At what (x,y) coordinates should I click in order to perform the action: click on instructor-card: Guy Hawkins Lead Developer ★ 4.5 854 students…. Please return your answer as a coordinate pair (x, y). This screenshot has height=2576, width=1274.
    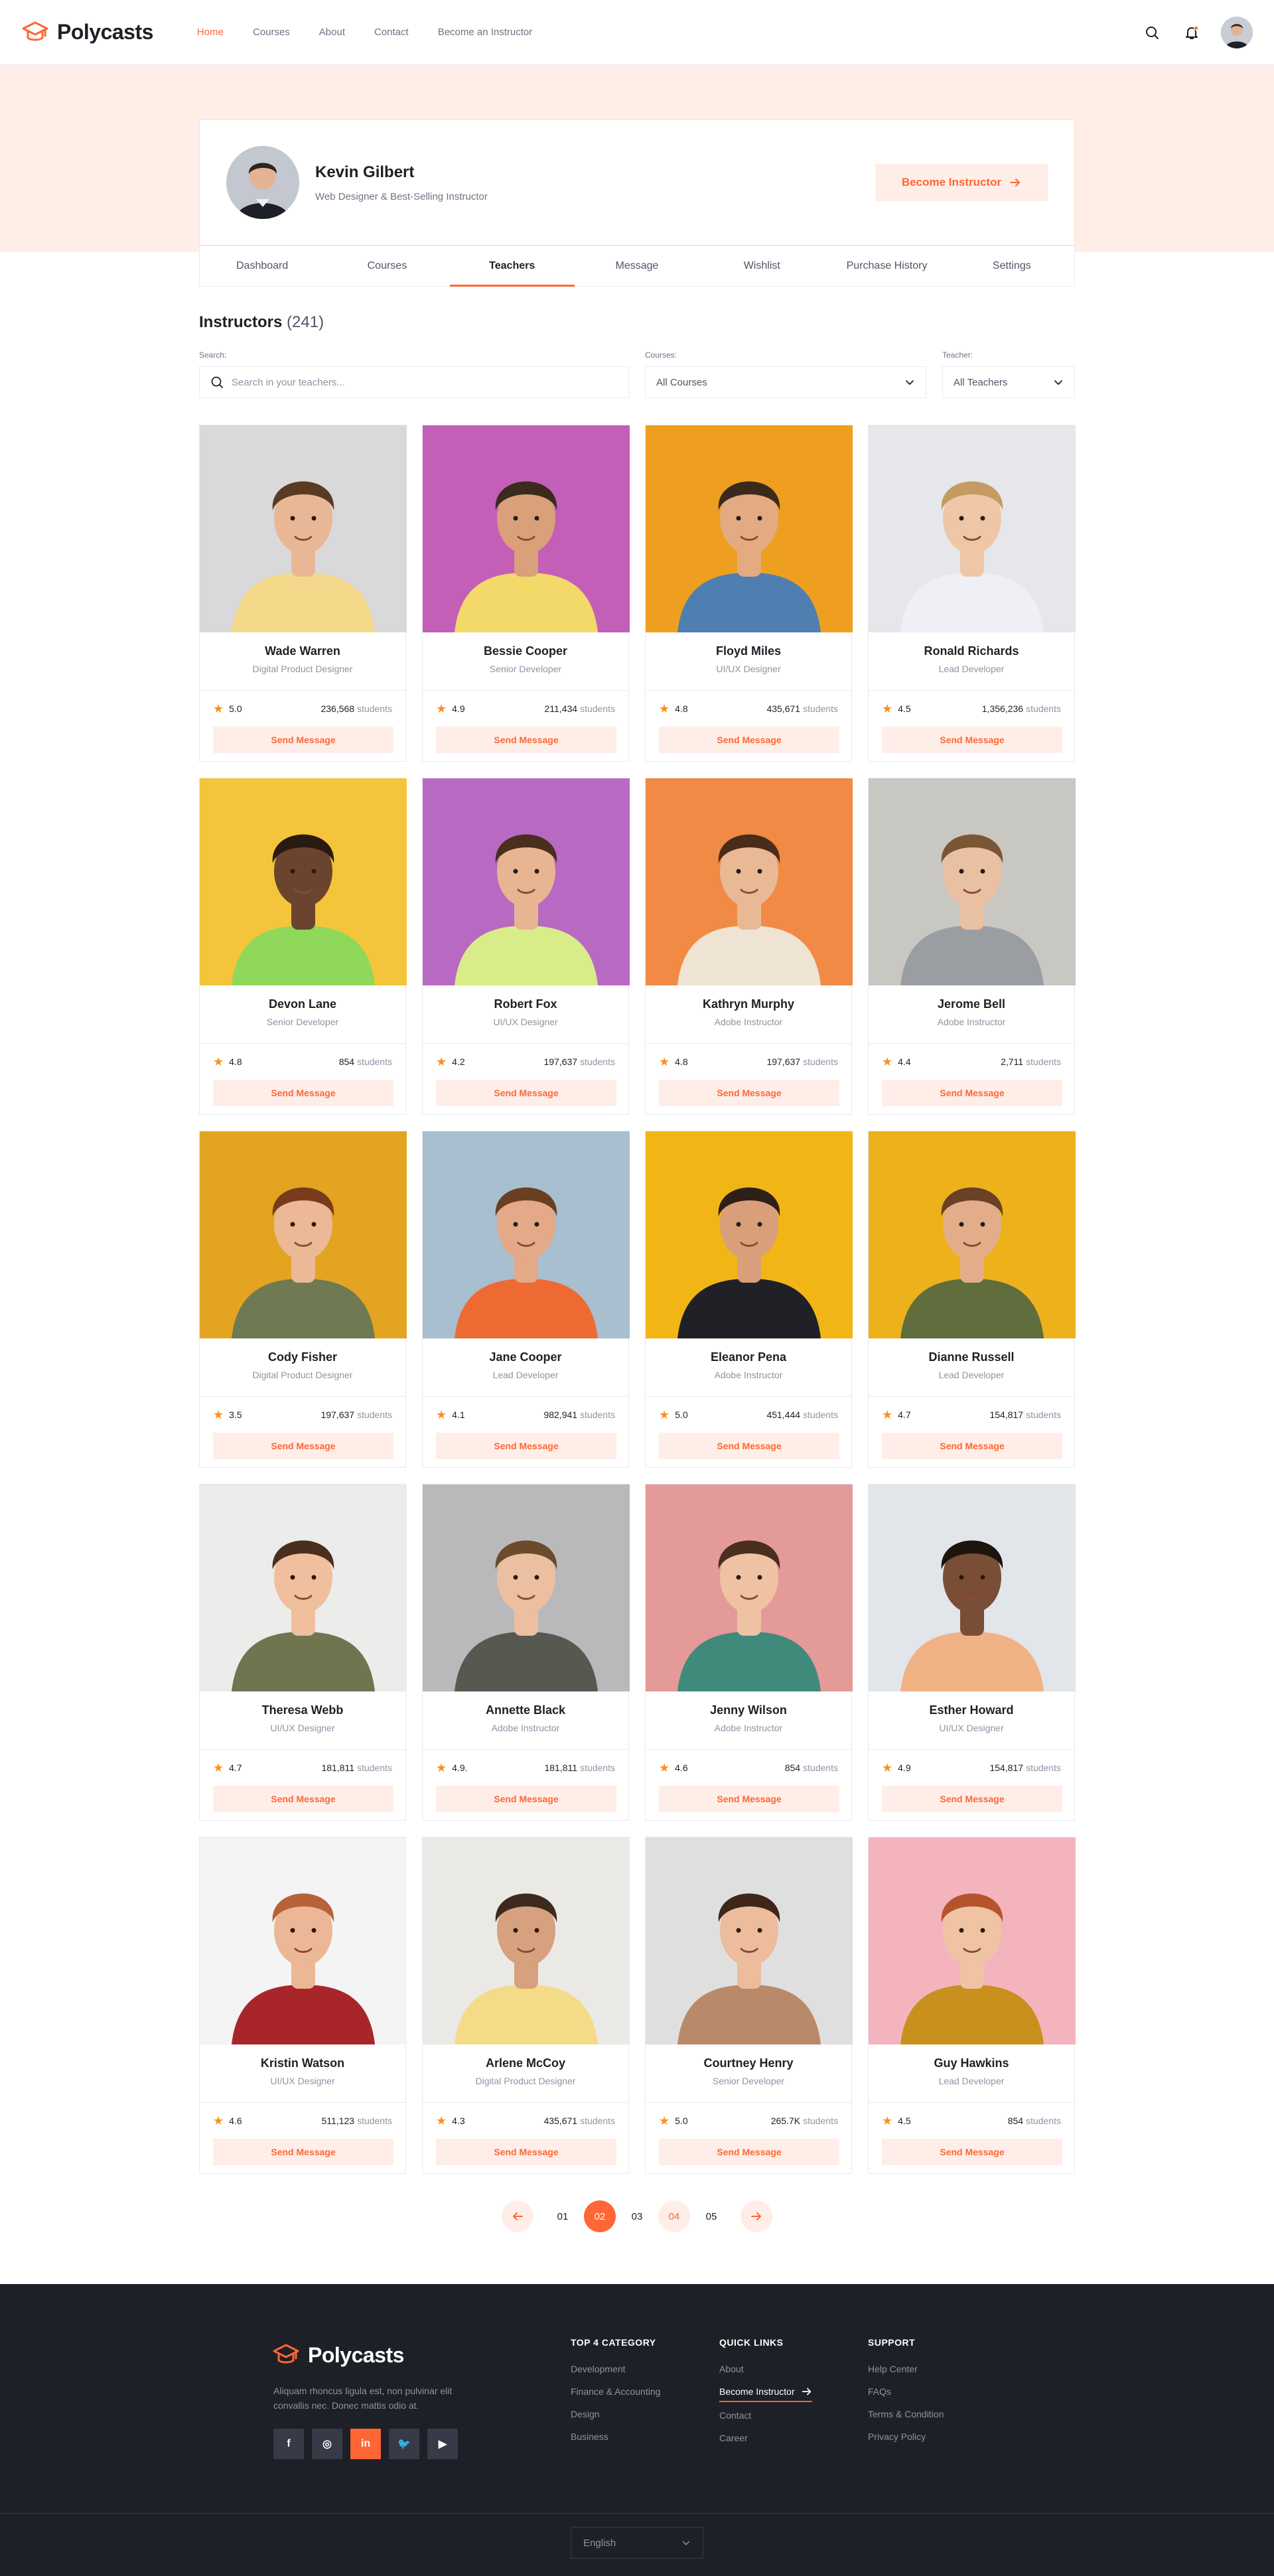
    Looking at the image, I should click on (972, 2006).